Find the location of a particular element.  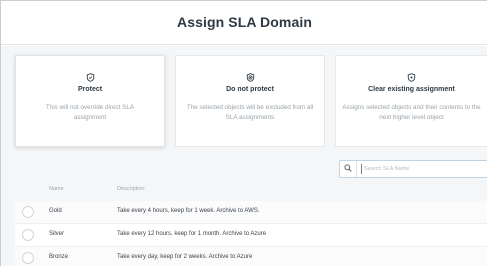

shield-off-icon is located at coordinates (250, 77).